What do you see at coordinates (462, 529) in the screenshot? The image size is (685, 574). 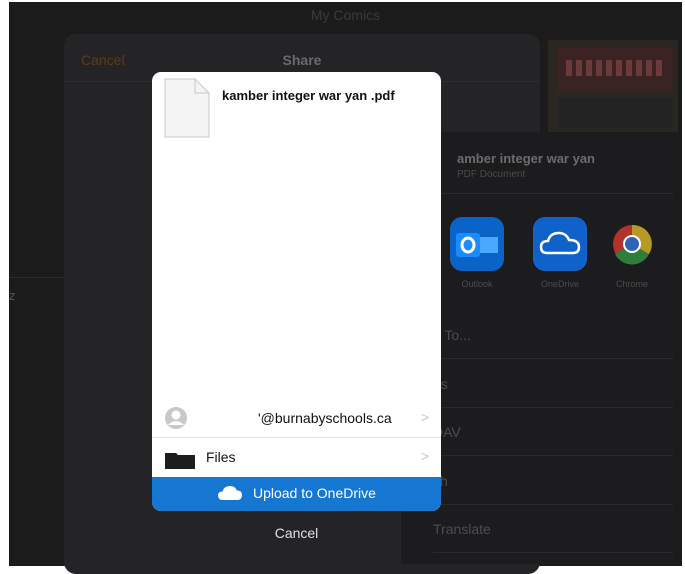 I see `action-label: Translate` at bounding box center [462, 529].